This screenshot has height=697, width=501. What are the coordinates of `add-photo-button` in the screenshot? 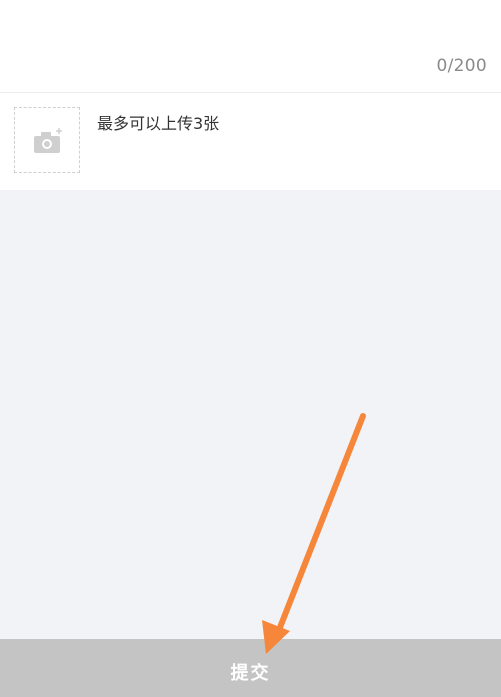 It's located at (47, 140).